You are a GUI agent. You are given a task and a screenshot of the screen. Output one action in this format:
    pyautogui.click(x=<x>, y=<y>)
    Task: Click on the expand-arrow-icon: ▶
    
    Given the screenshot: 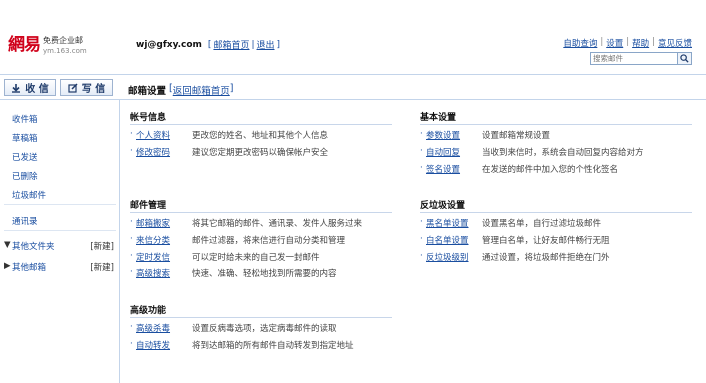 What is the action you would take?
    pyautogui.click(x=8, y=267)
    